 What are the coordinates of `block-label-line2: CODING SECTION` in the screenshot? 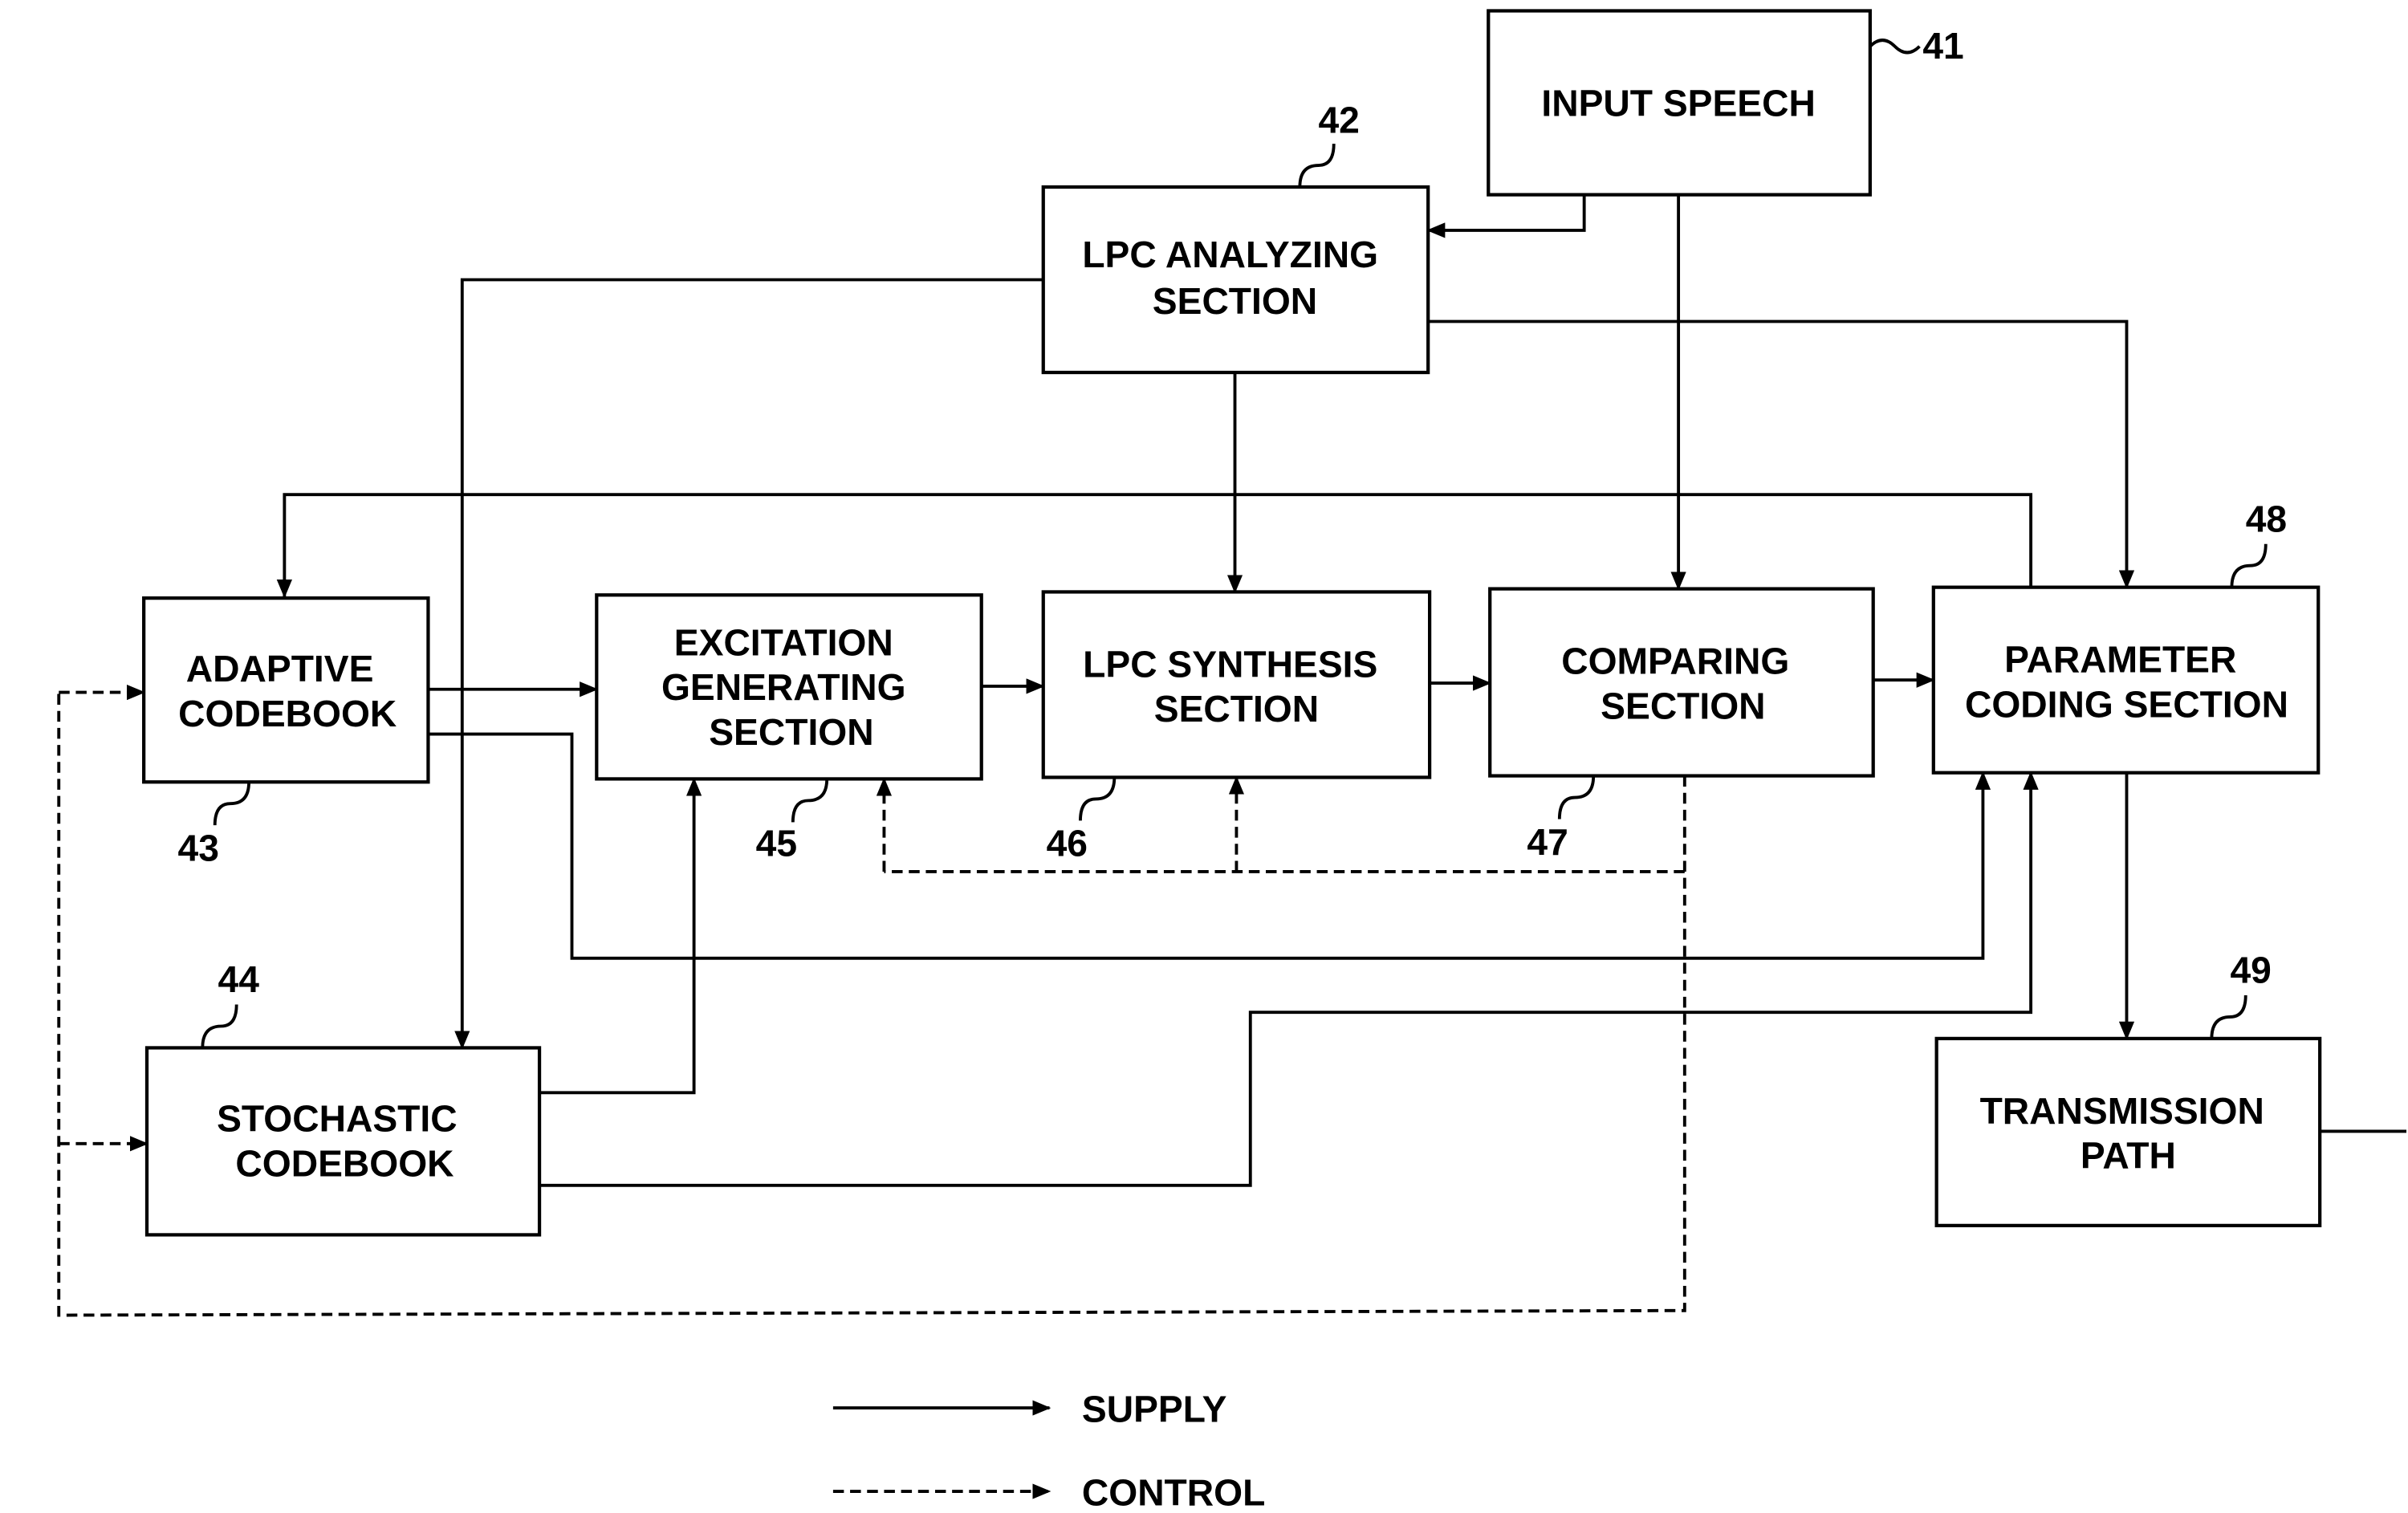 It's located at (2126, 704).